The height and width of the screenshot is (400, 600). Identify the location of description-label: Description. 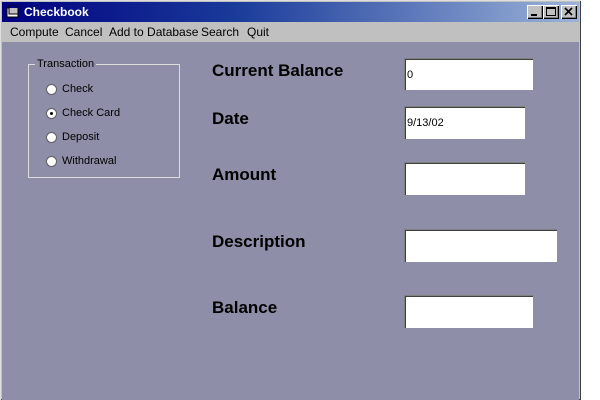
(259, 241).